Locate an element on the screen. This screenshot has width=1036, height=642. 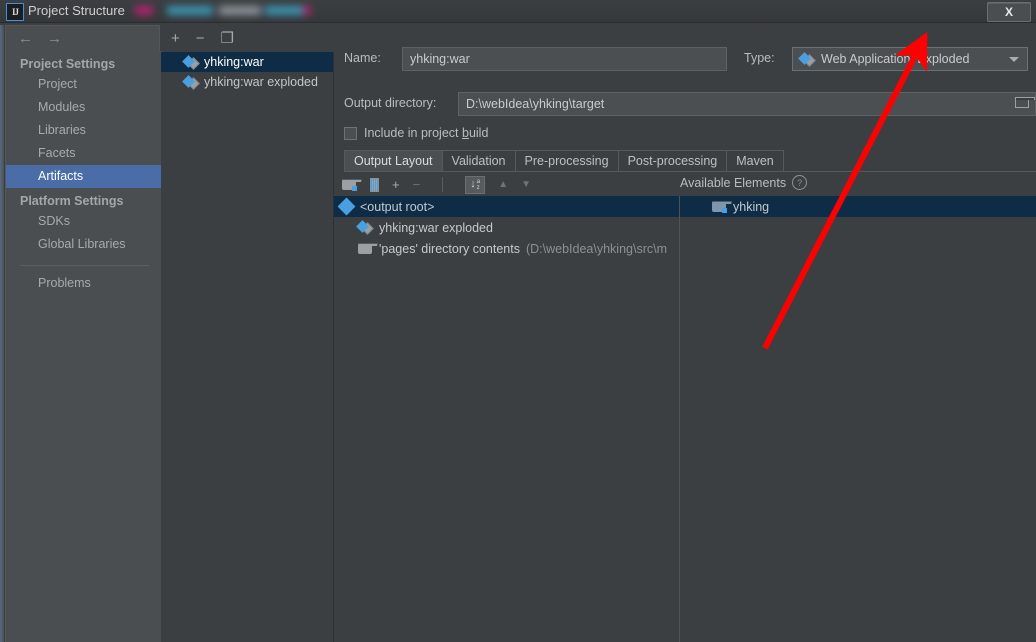
include-in-build-label: Include in project build is located at coordinates (426, 133).